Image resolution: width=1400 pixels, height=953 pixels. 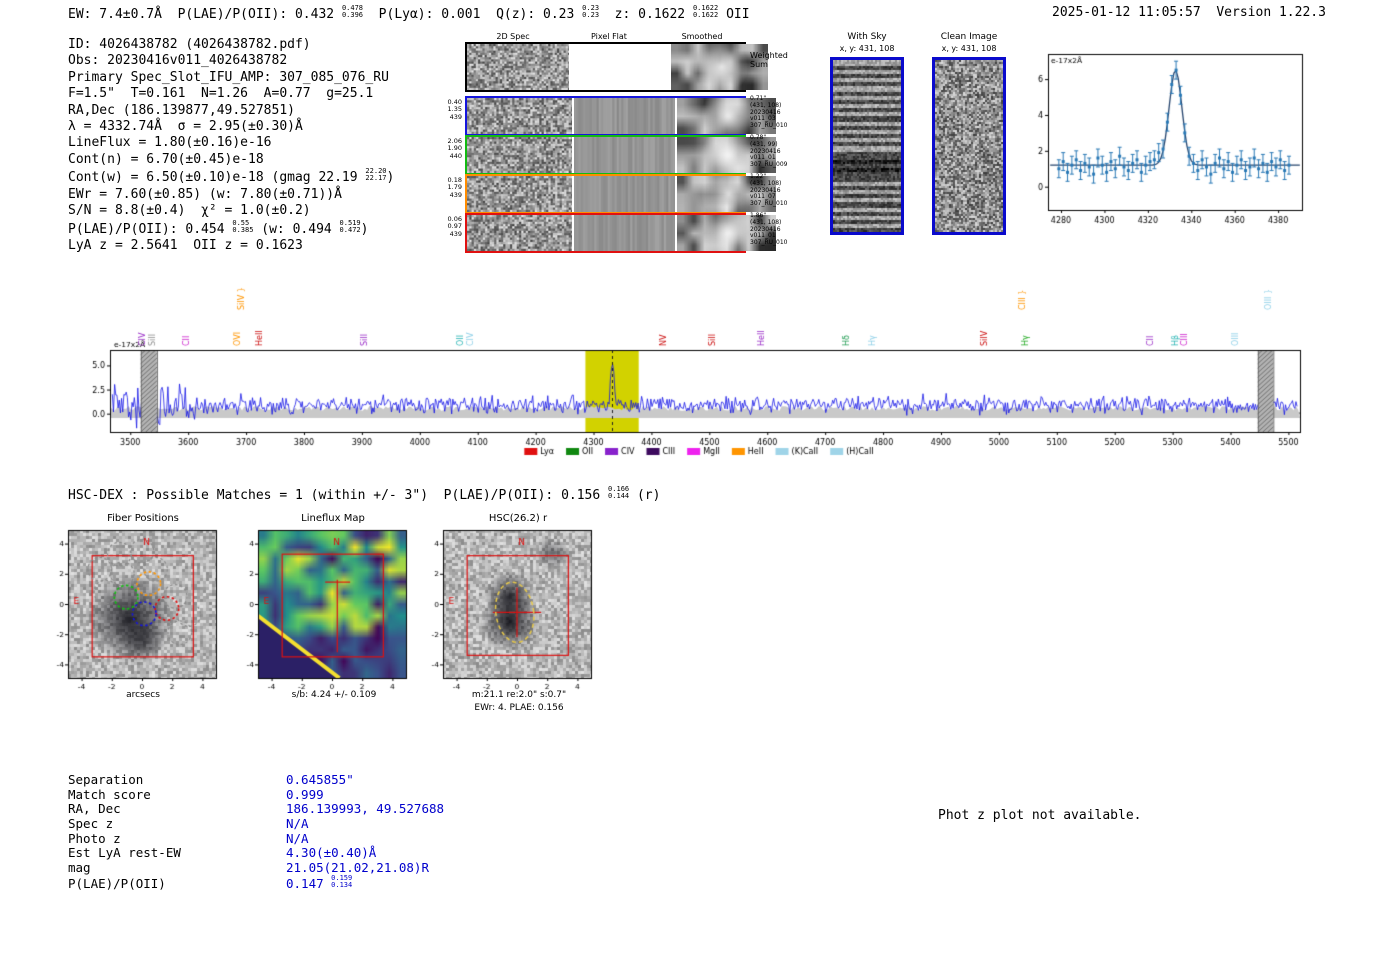 What do you see at coordinates (91, 824) in the screenshot?
I see `table-row-label: Spec z` at bounding box center [91, 824].